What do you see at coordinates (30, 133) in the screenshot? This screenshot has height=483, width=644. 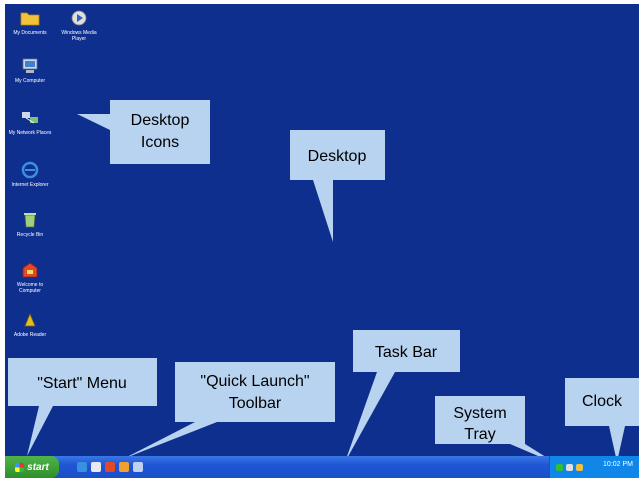 I see `desktop-icon-label: My Network Places` at bounding box center [30, 133].